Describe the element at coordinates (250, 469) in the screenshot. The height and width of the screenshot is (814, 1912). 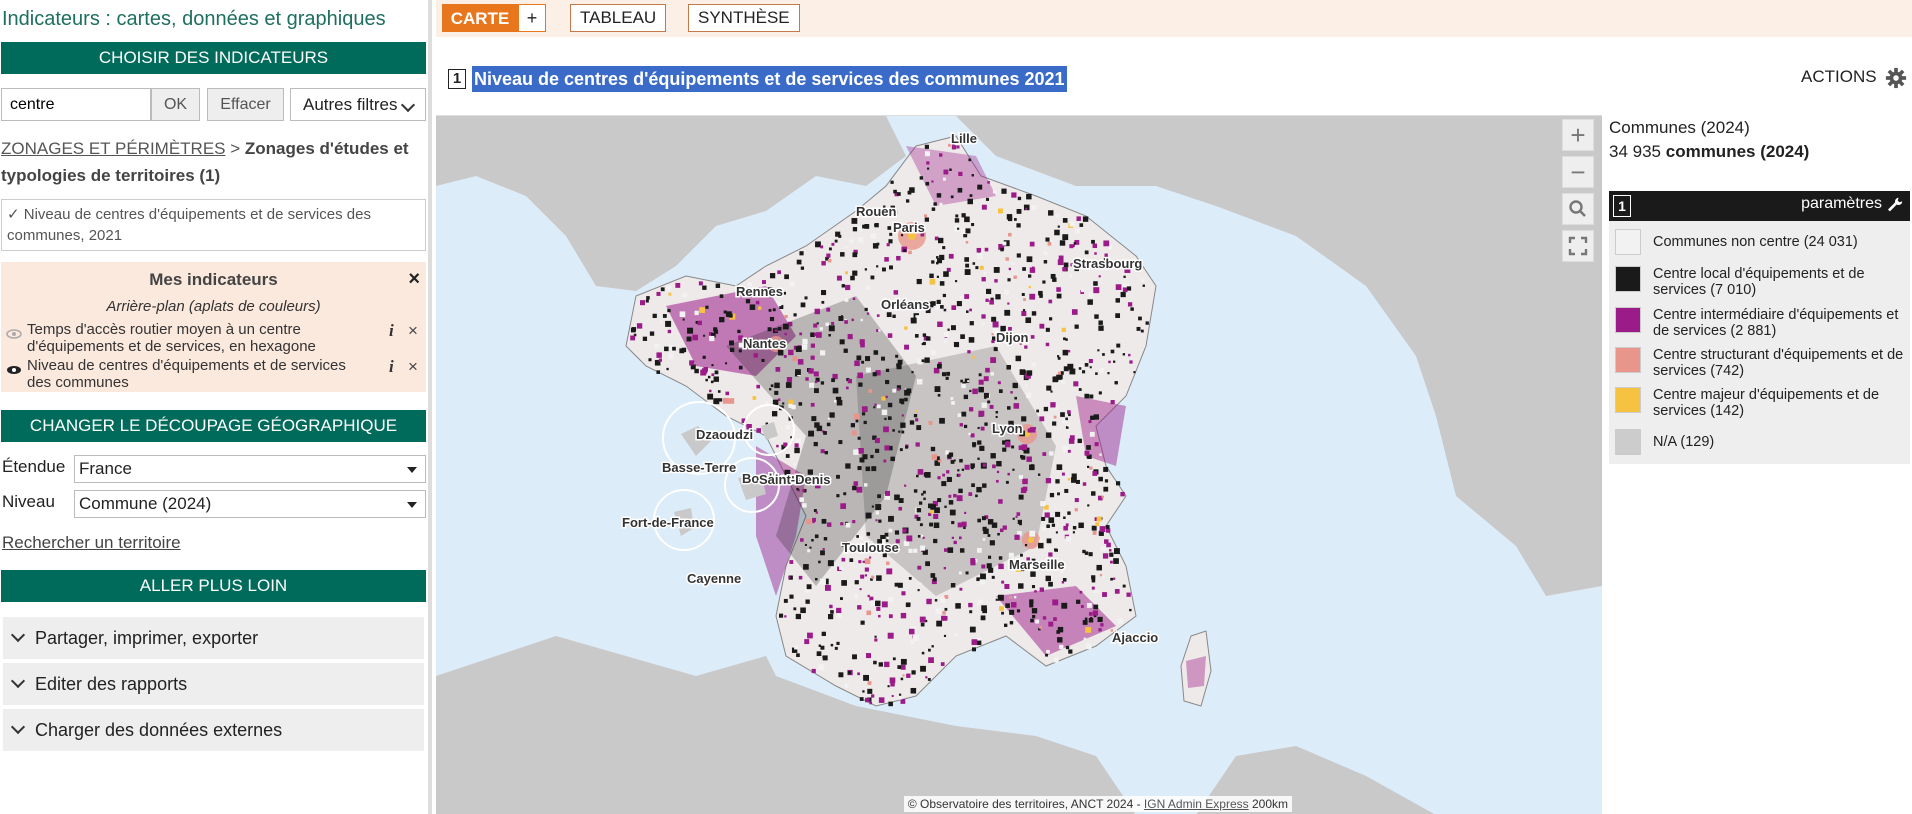
I see `extent-select: France` at that location.